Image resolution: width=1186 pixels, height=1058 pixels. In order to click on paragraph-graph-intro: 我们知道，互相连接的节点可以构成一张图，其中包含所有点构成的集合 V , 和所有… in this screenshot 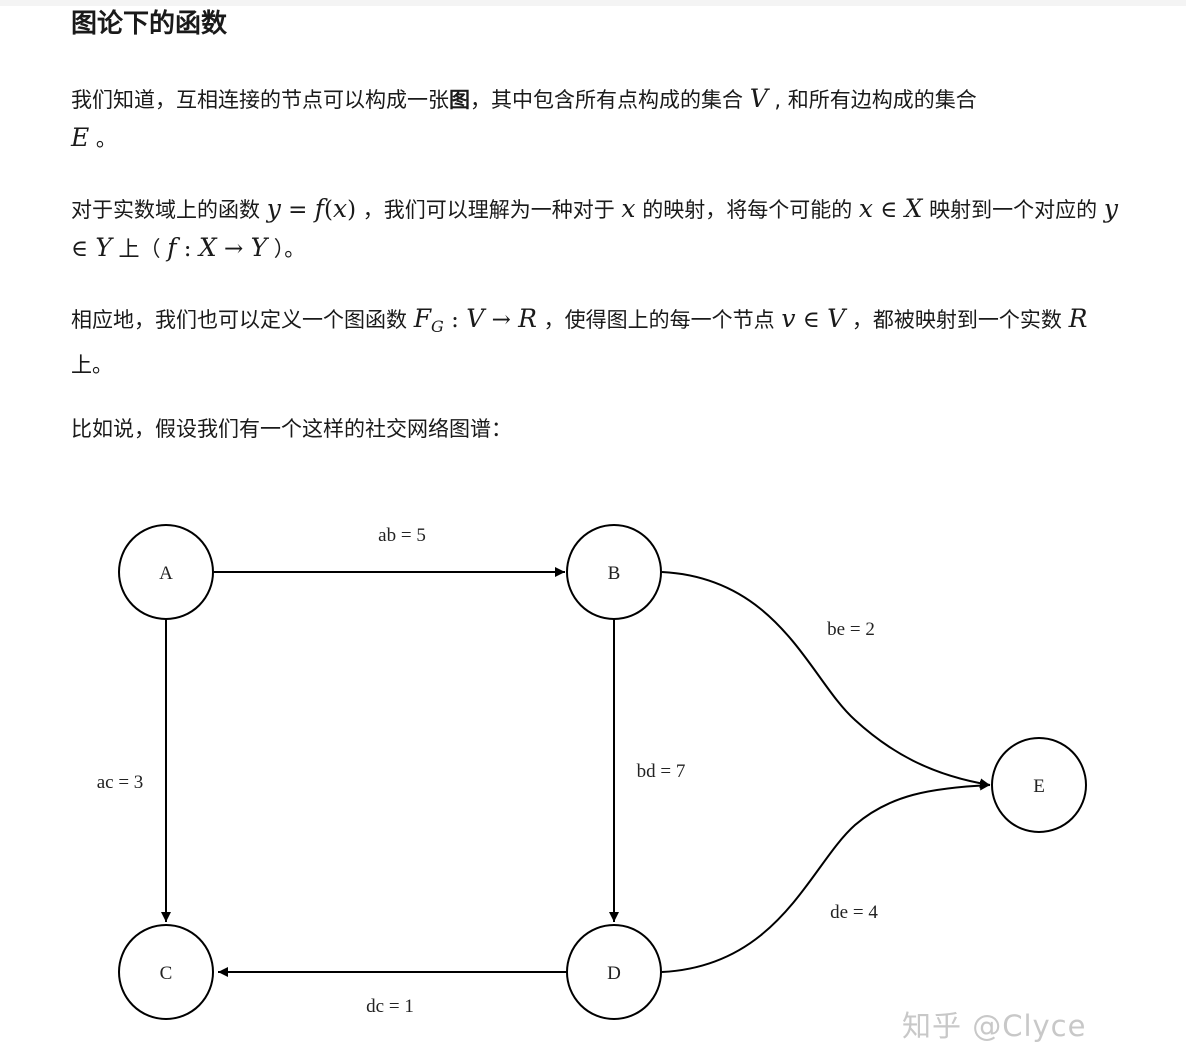, I will do `click(601, 119)`.